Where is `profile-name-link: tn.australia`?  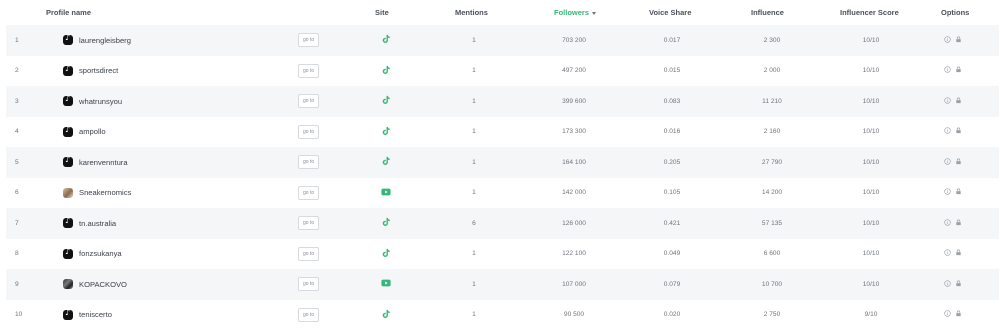
profile-name-link: tn.australia is located at coordinates (97, 223).